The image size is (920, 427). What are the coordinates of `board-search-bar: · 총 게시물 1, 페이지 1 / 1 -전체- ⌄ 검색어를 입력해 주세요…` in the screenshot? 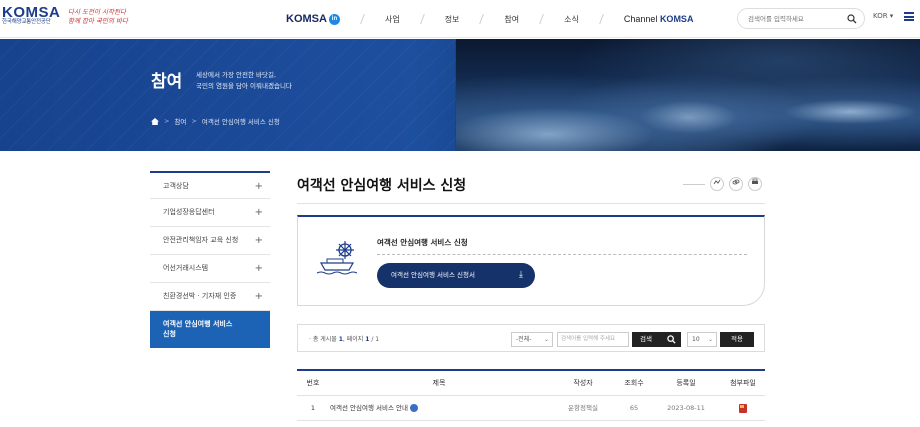 It's located at (531, 338).